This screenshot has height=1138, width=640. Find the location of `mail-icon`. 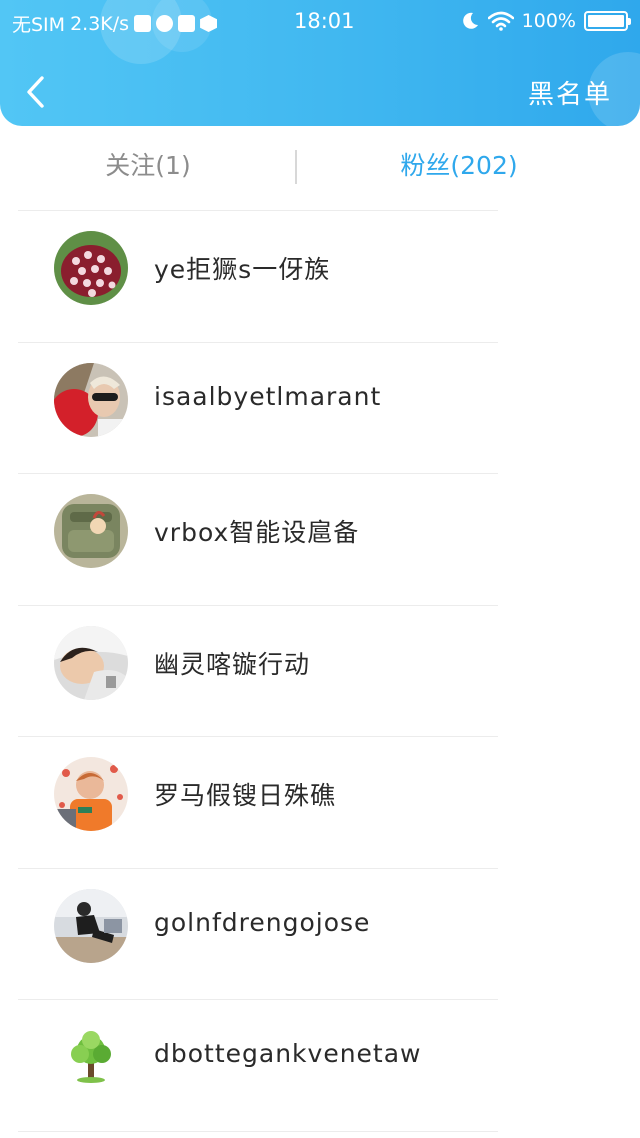

mail-icon is located at coordinates (187, 23).